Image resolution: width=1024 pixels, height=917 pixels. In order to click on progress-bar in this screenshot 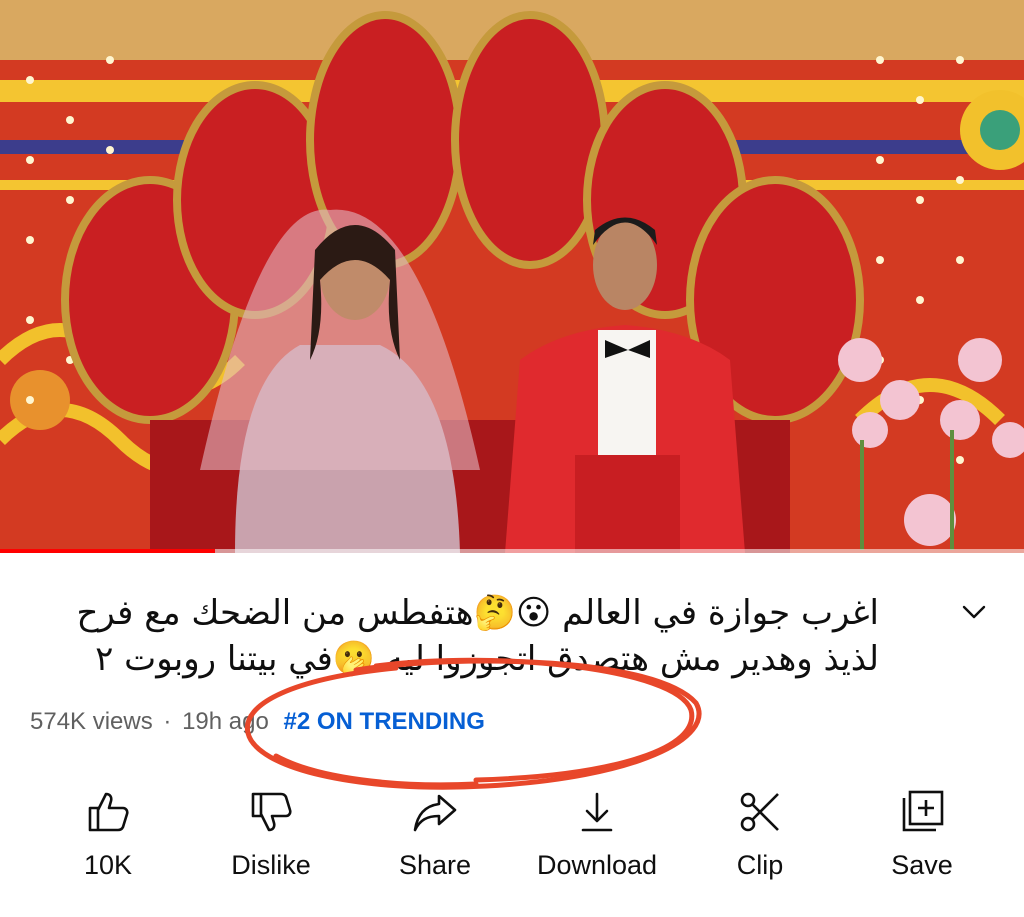, I will do `click(512, 551)`.